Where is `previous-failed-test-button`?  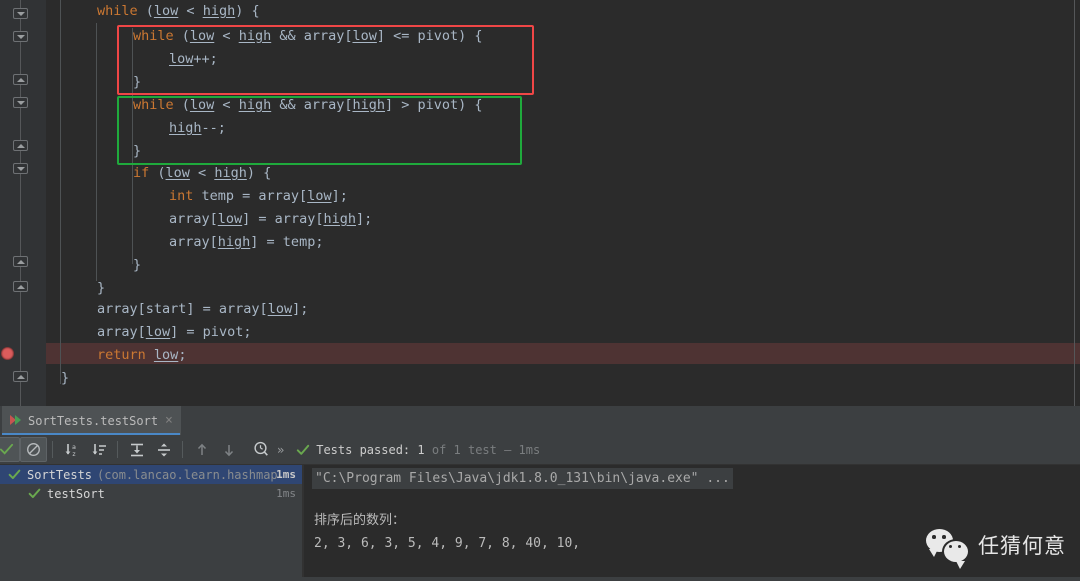
previous-failed-test-button is located at coordinates (201, 449).